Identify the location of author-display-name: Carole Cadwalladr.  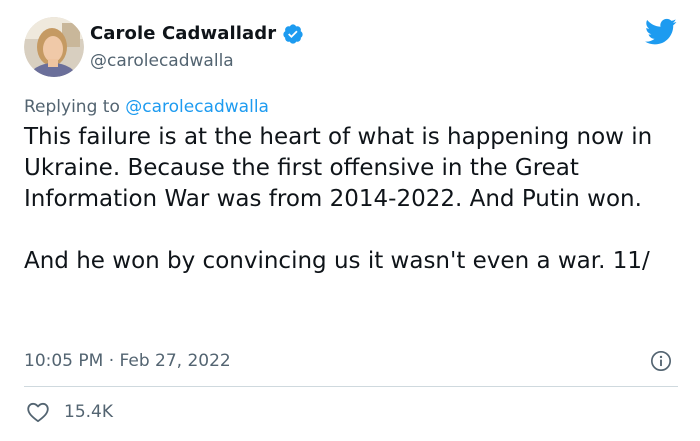
(183, 34).